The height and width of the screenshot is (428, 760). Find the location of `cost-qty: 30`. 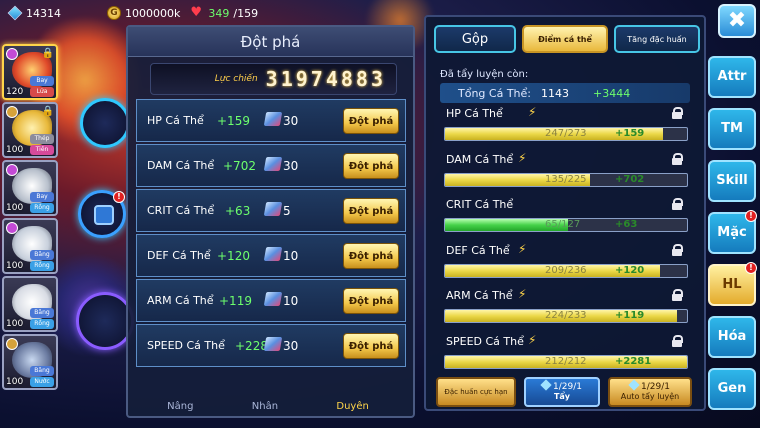

cost-qty: 30 is located at coordinates (291, 120).